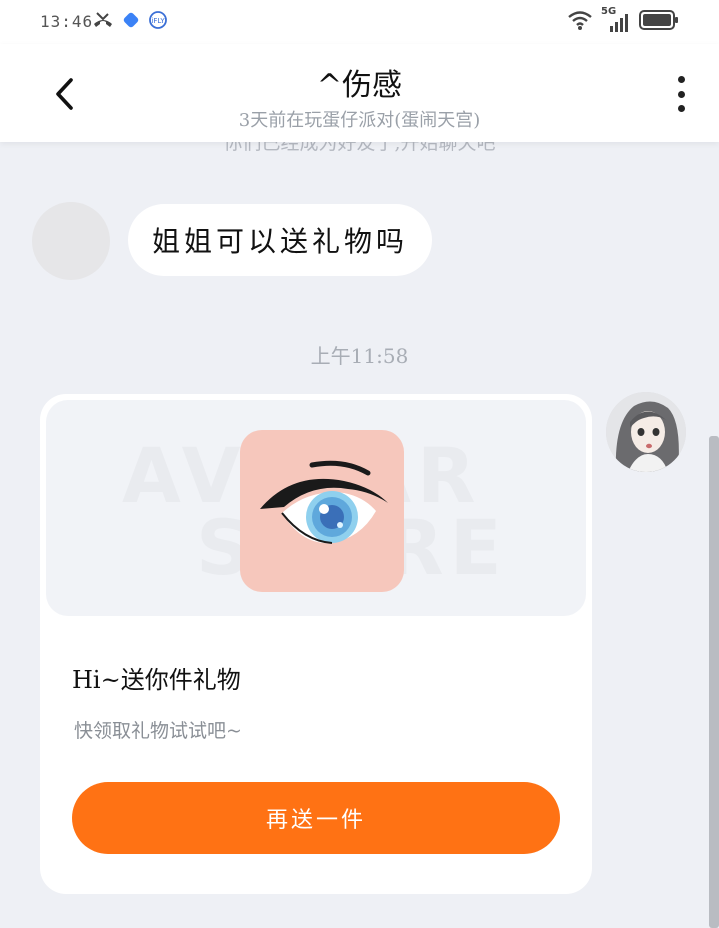 Image resolution: width=719 pixels, height=928 pixels. What do you see at coordinates (580, 20) in the screenshot?
I see `wifi-icon` at bounding box center [580, 20].